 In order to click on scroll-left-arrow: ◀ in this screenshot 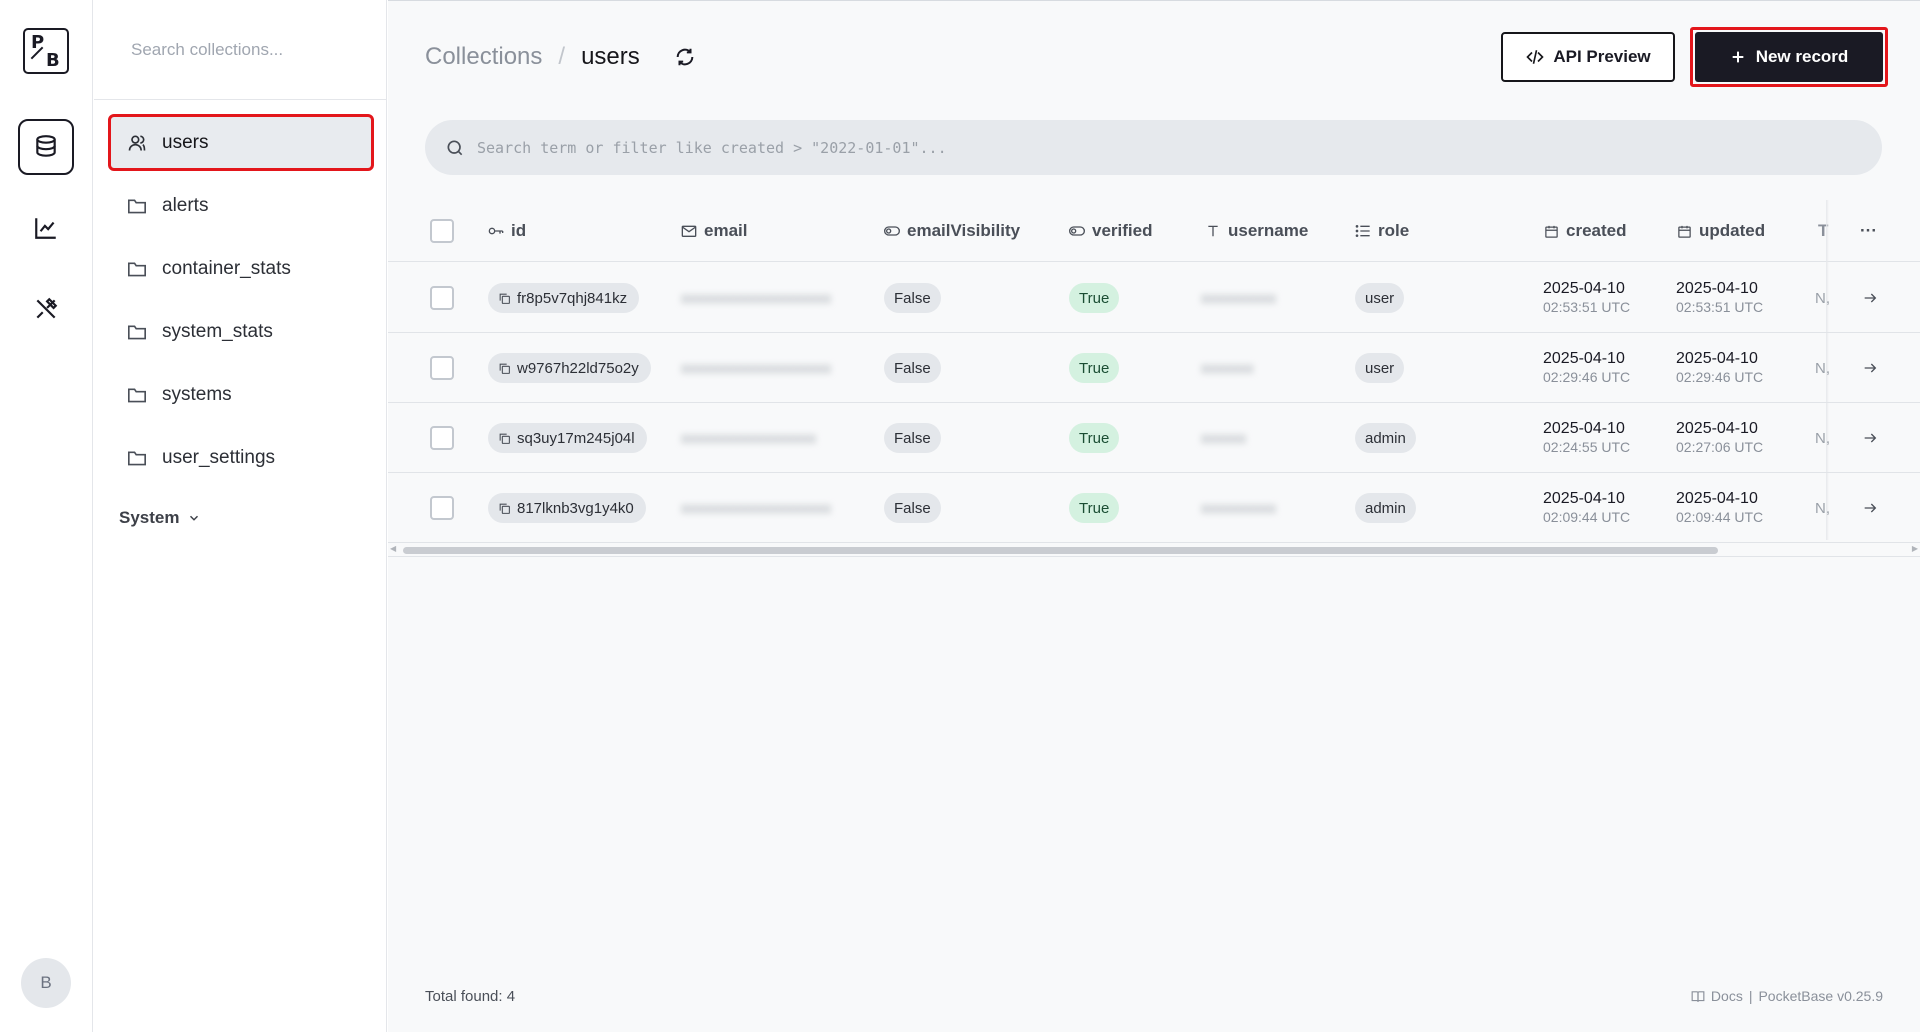, I will do `click(393, 548)`.